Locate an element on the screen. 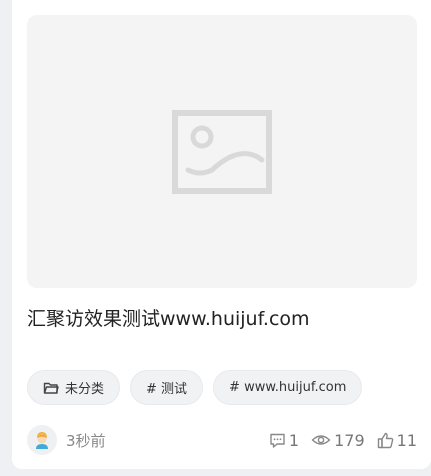  like-count-value: 11 is located at coordinates (406, 440).